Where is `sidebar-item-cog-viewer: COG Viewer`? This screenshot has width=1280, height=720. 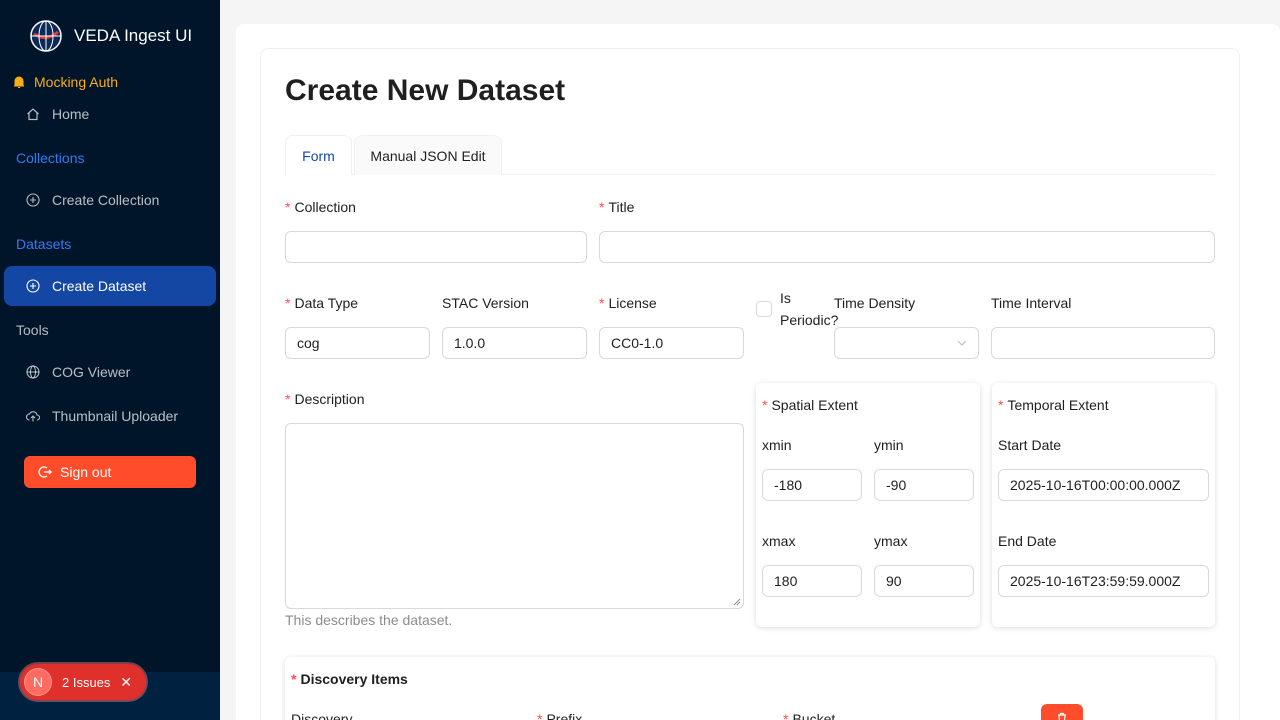
sidebar-item-cog-viewer: COG Viewer is located at coordinates (110, 372).